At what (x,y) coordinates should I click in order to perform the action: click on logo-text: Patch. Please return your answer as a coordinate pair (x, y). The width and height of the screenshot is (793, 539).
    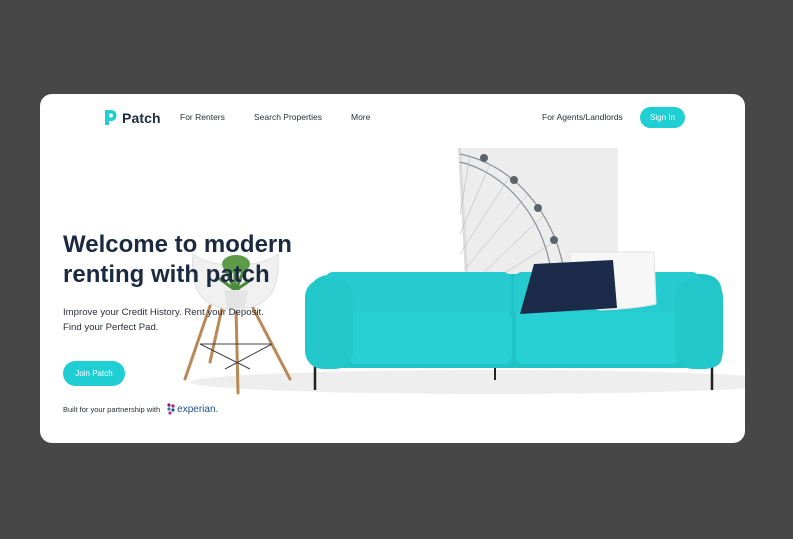
    Looking at the image, I should click on (141, 117).